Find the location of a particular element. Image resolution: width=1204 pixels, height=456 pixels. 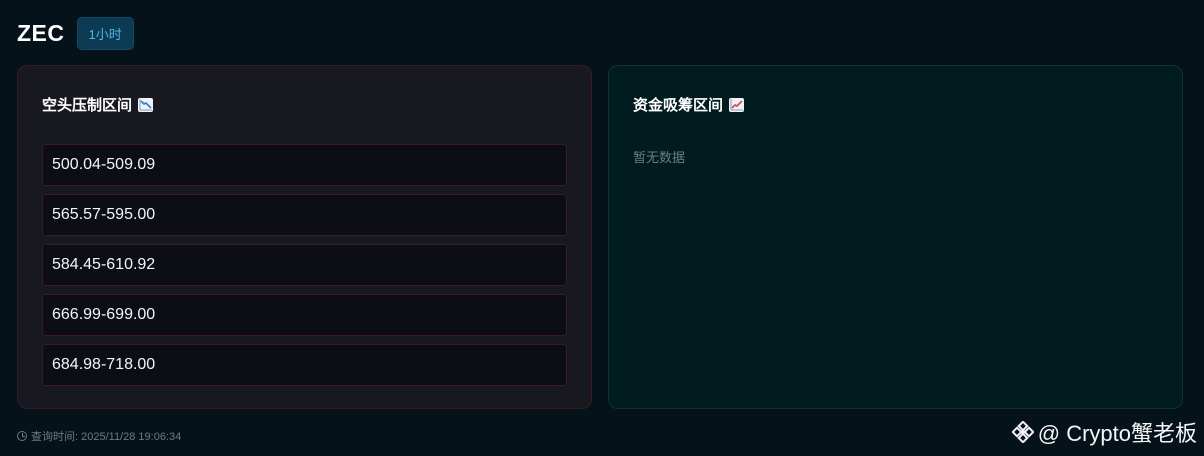

zone-row: 584.45-610.92 is located at coordinates (304, 265).